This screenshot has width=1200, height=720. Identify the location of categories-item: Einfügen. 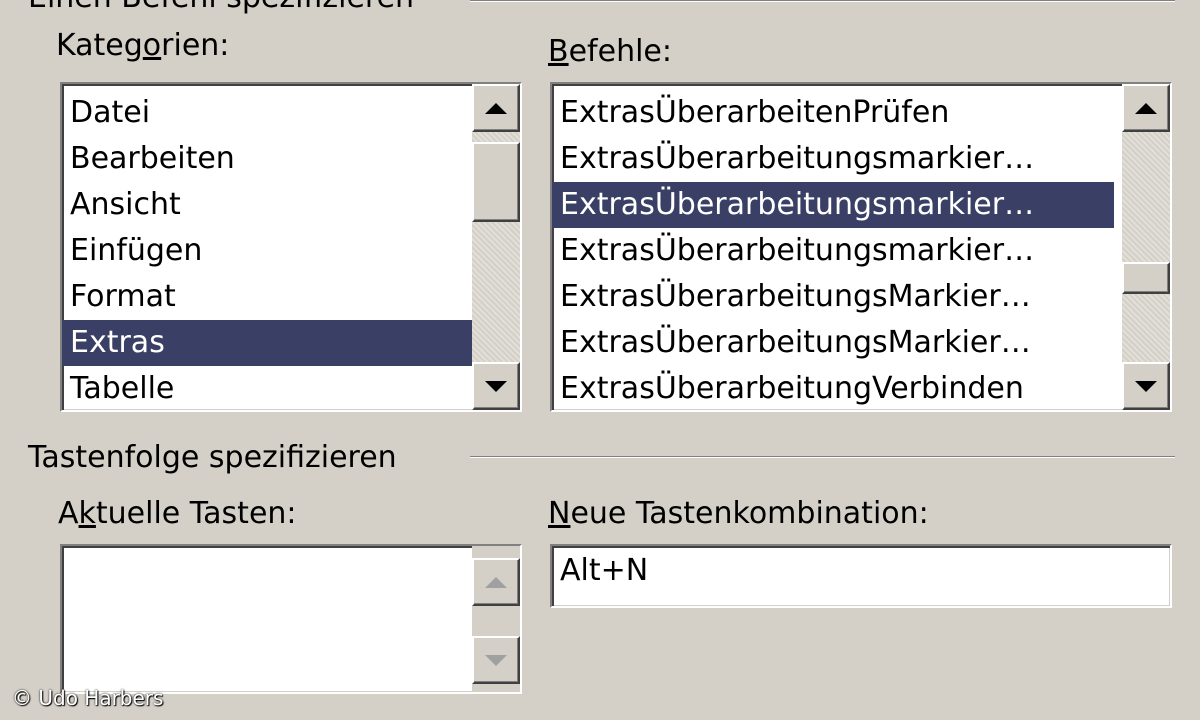
(267, 251).